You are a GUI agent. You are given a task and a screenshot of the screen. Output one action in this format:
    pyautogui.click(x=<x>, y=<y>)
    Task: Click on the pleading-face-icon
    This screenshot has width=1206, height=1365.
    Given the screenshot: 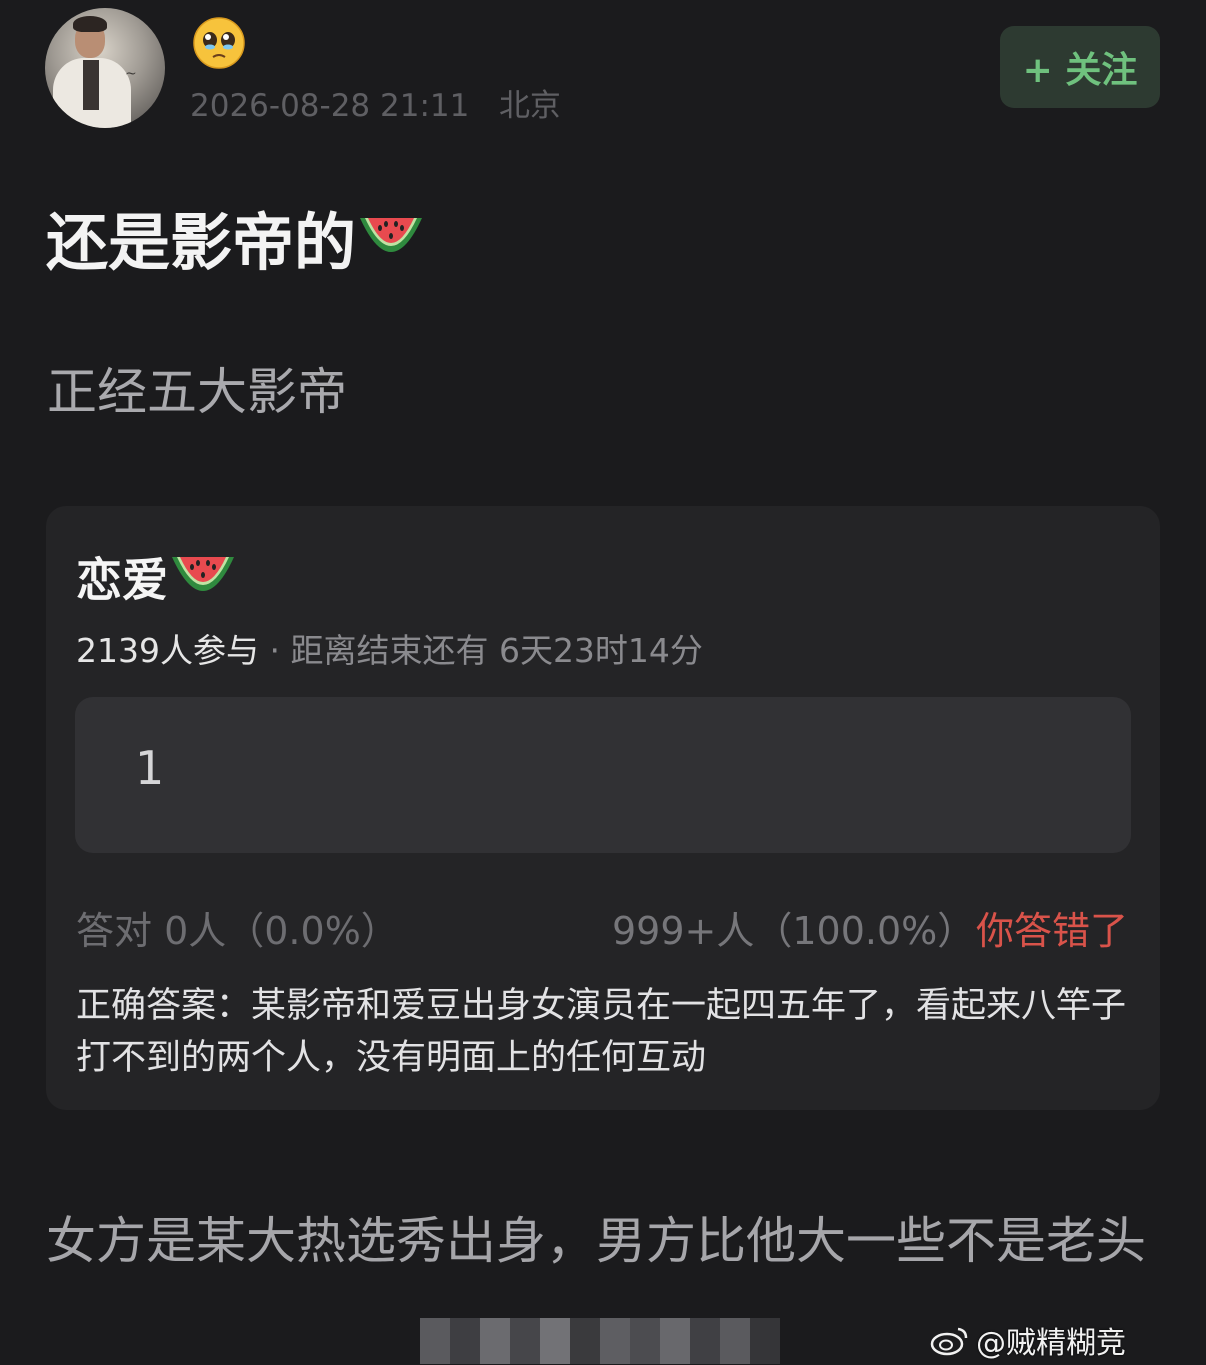 What is the action you would take?
    pyautogui.click(x=219, y=43)
    